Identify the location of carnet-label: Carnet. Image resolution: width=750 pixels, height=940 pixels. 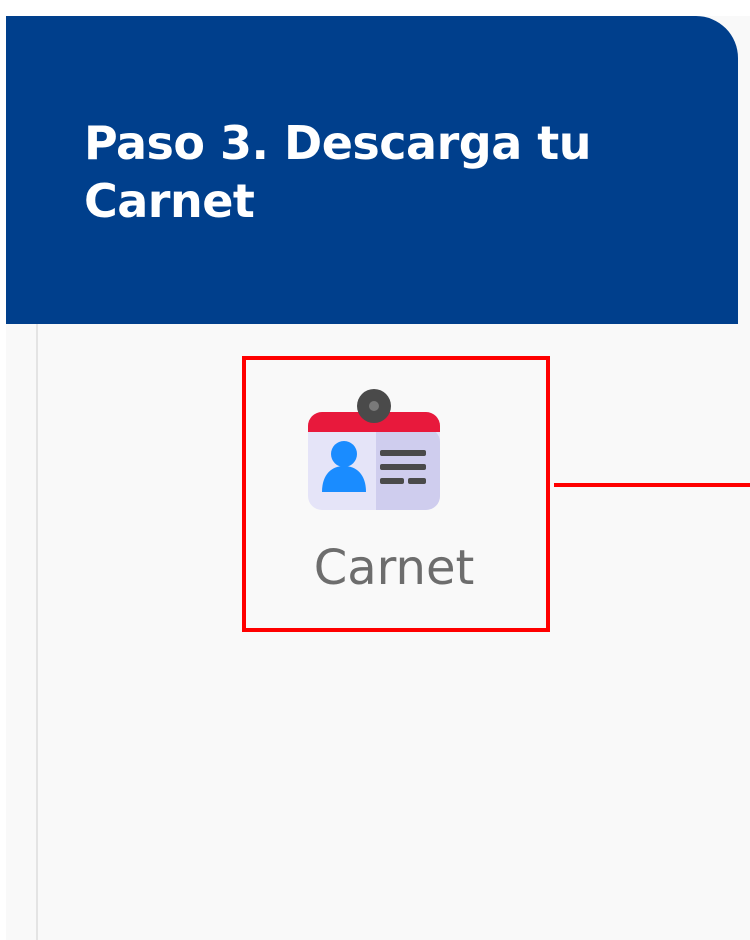
(394, 568).